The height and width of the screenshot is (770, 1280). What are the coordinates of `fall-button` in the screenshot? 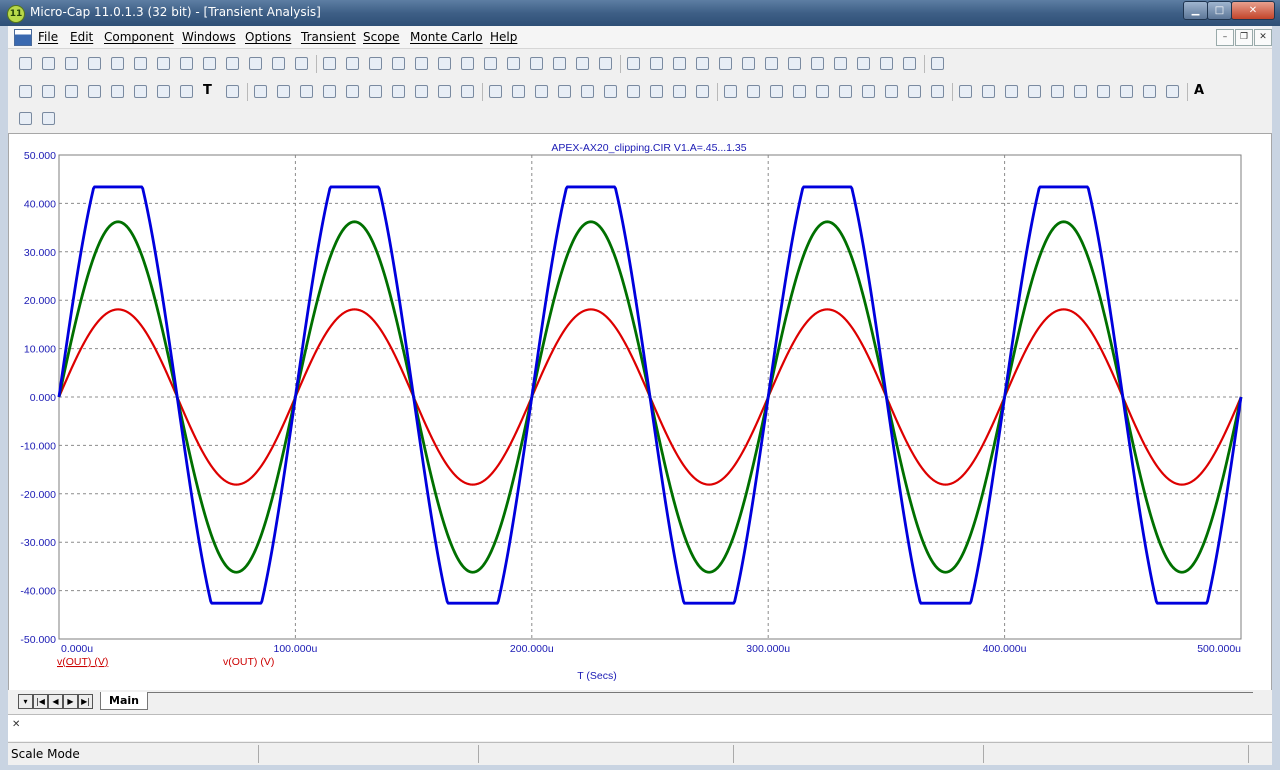 It's located at (845, 91).